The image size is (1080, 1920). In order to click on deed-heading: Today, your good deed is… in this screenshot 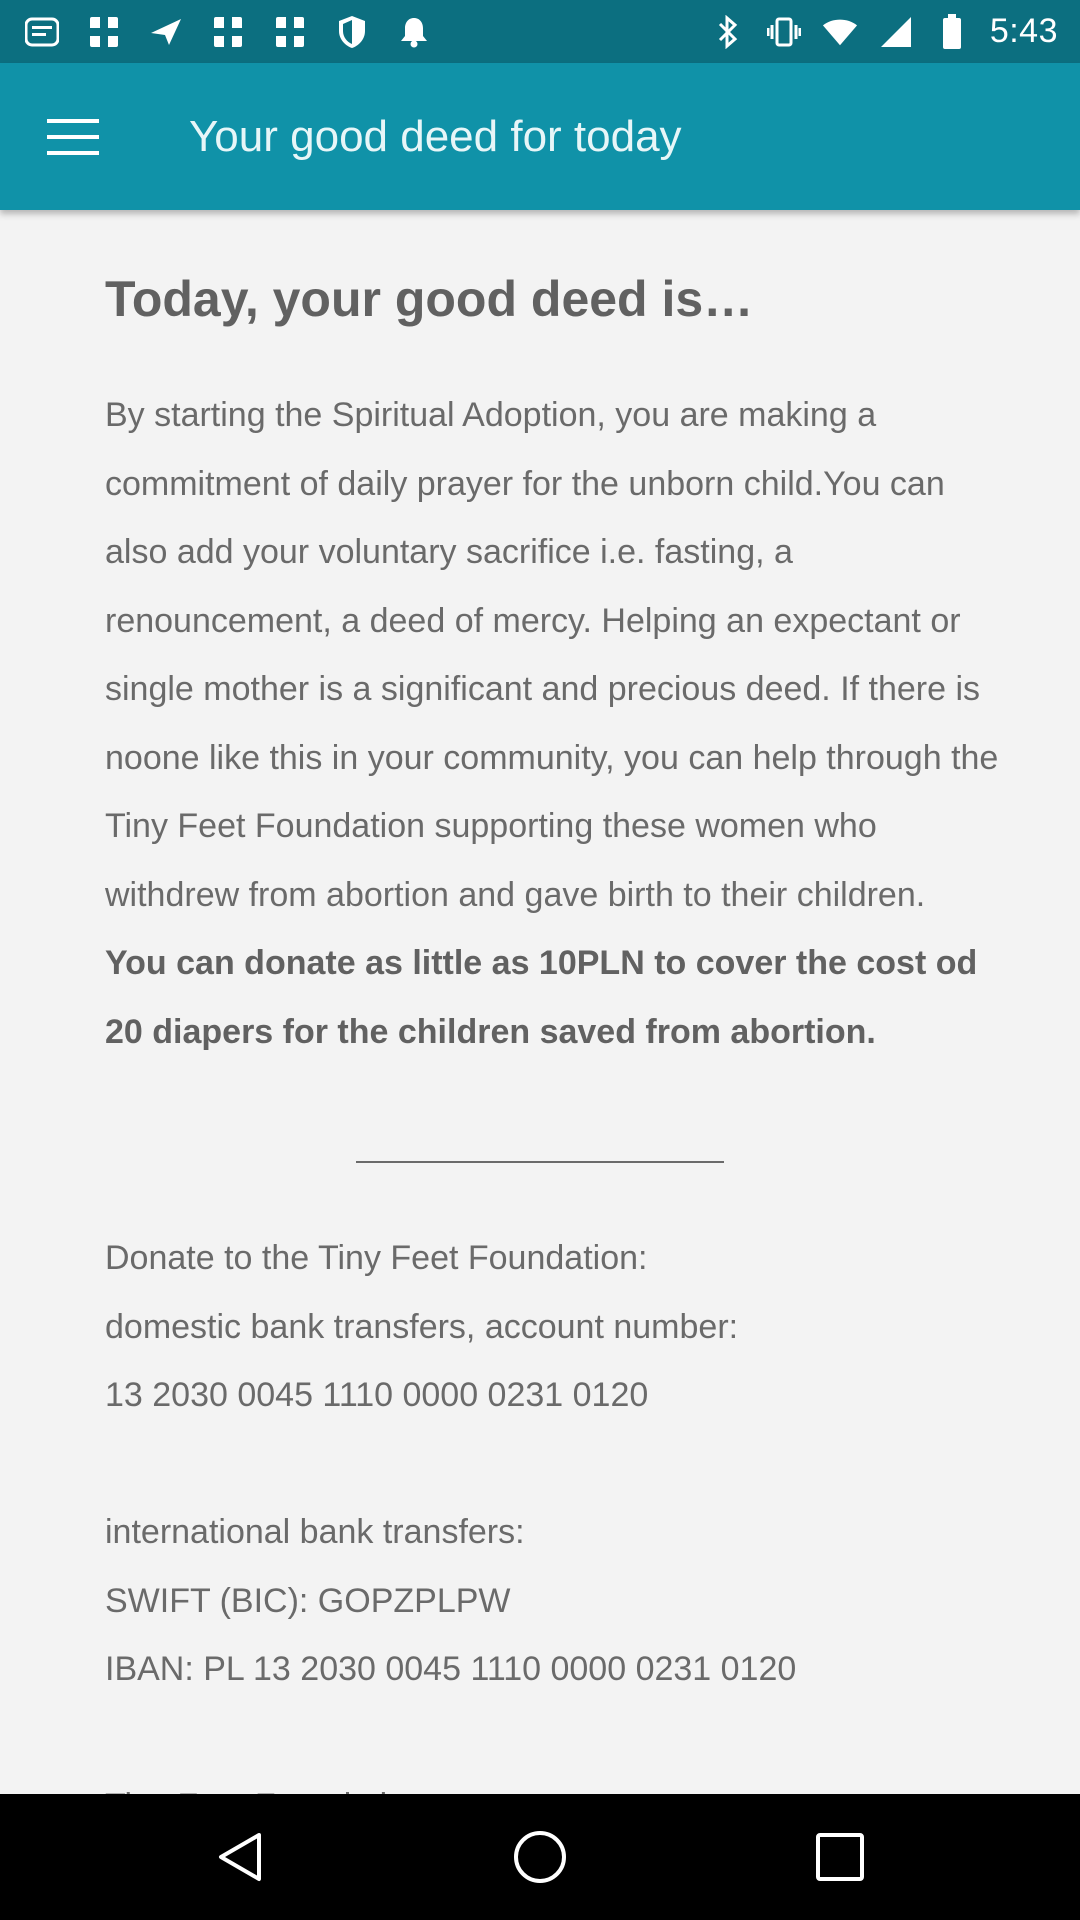, I will do `click(429, 299)`.